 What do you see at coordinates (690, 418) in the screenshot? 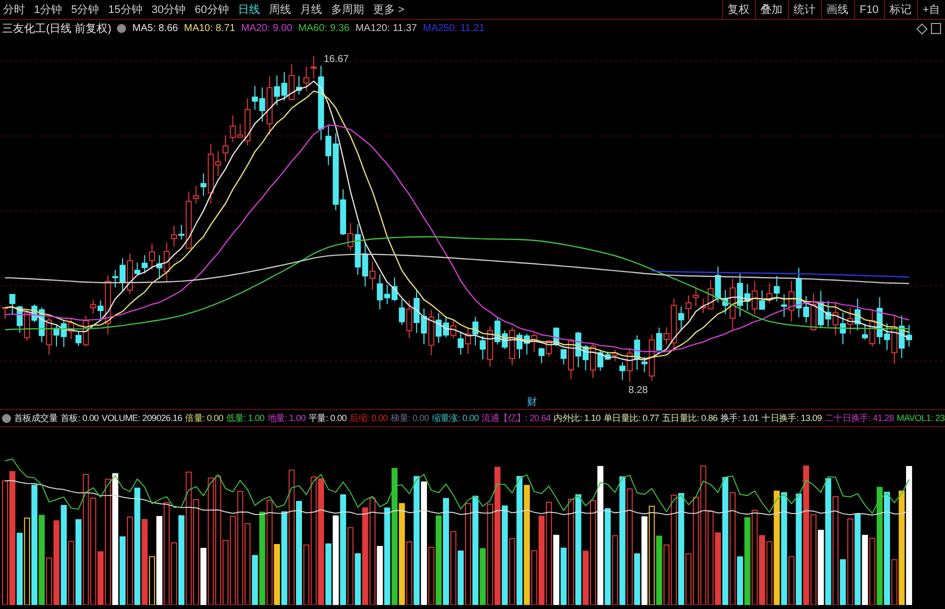
I see `indicator-value: 五日量比: 0.86` at bounding box center [690, 418].